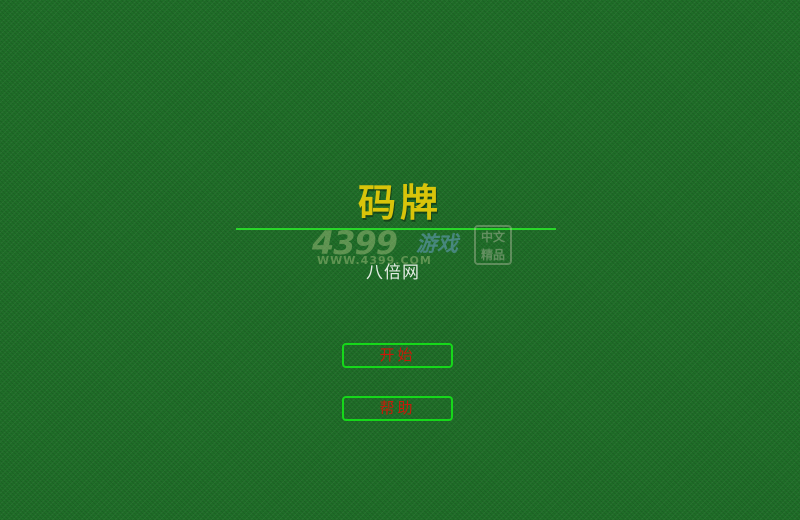  Describe the element at coordinates (397, 355) in the screenshot. I see `start-button: 开始` at that location.